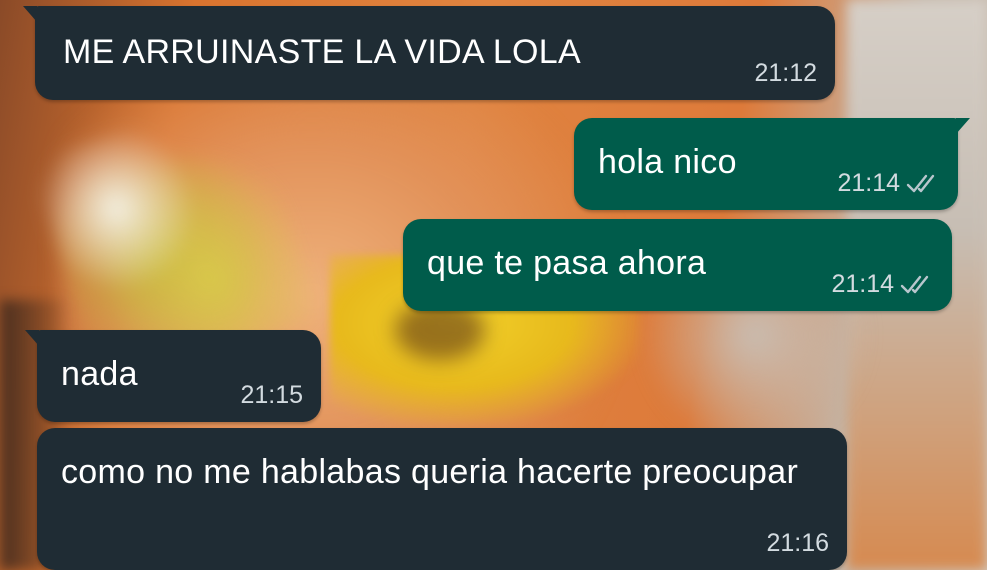  I want to click on incoming-message-bubble: nada 21:15, so click(173, 376).